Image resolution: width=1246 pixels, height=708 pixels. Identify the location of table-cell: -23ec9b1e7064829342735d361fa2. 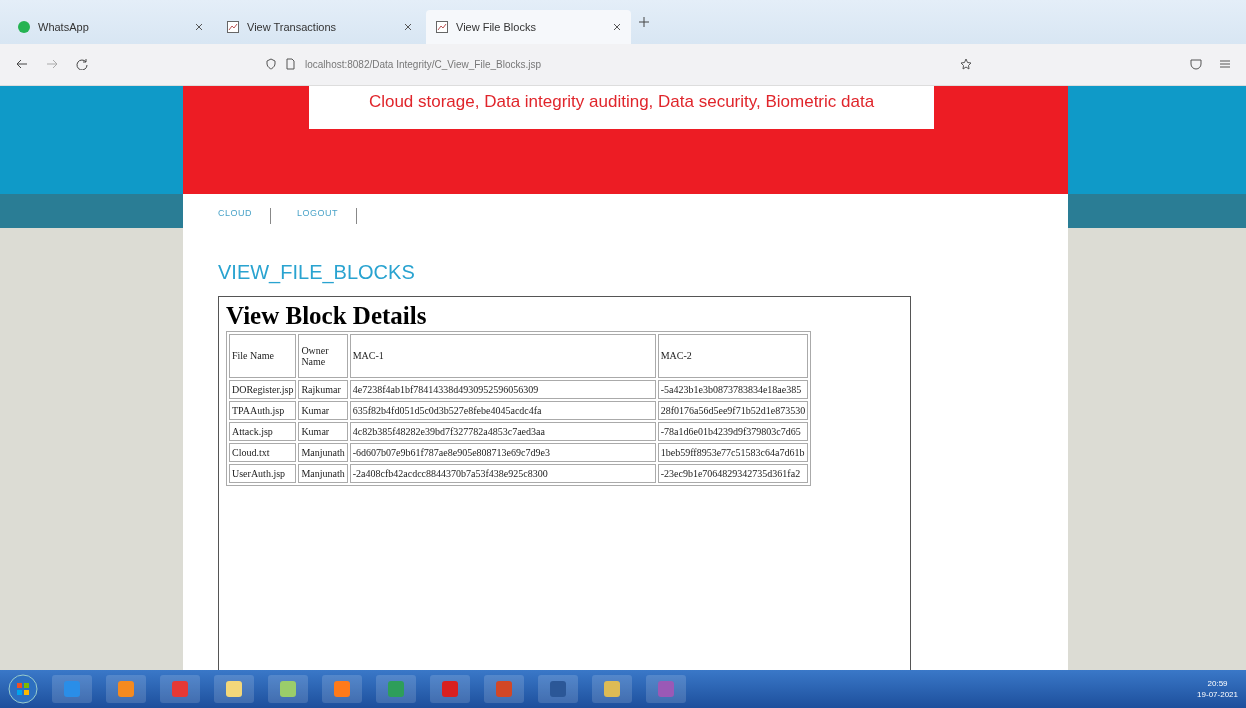
(733, 473).